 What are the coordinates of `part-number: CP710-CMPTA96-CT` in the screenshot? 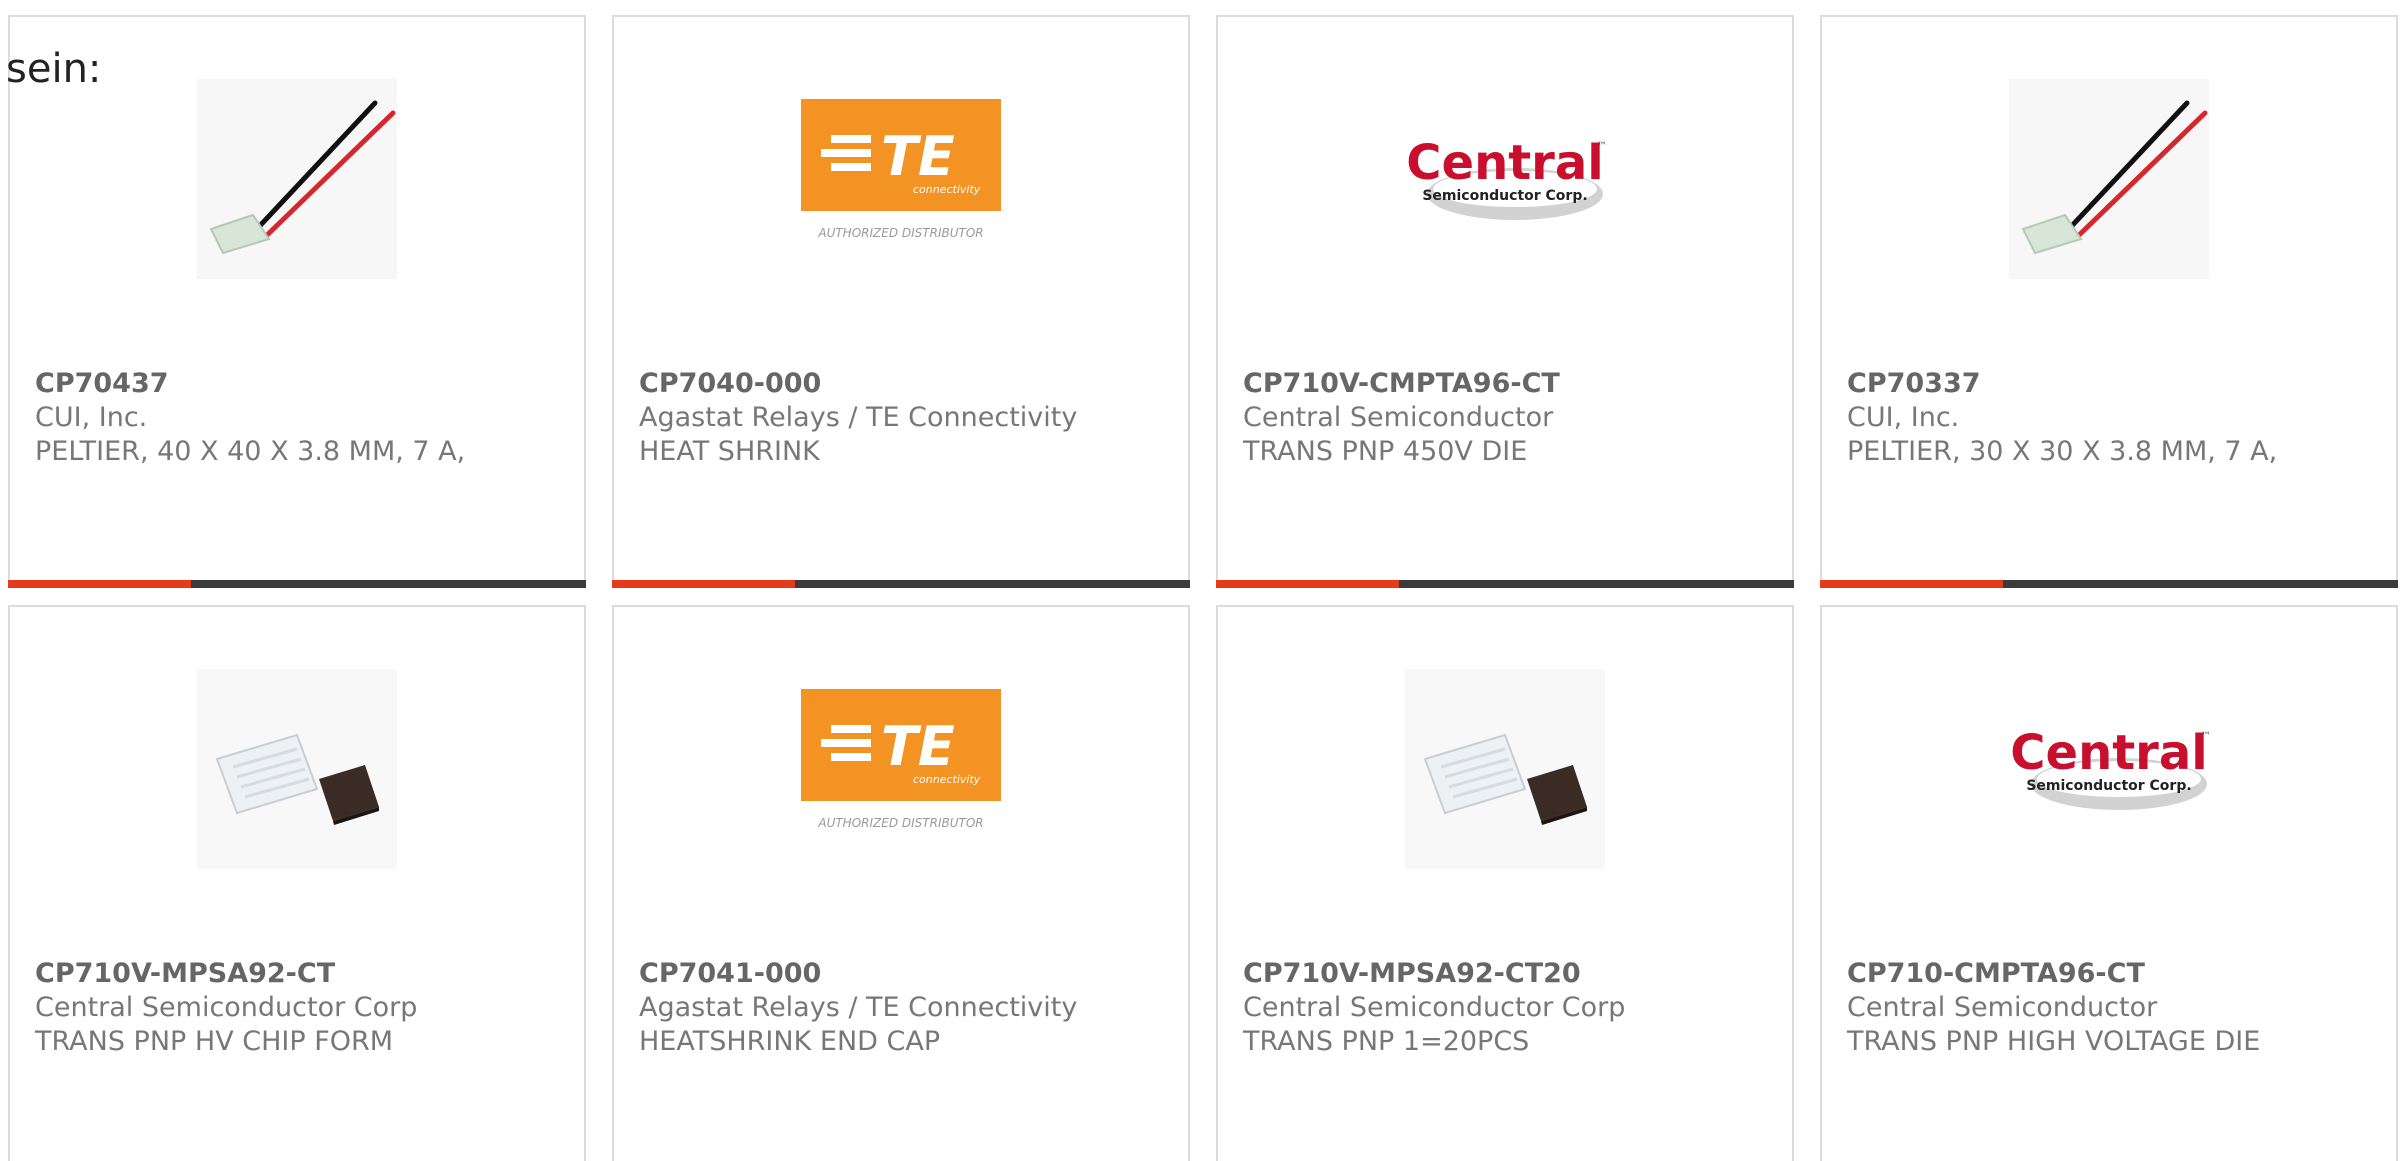 It's located at (2053, 974).